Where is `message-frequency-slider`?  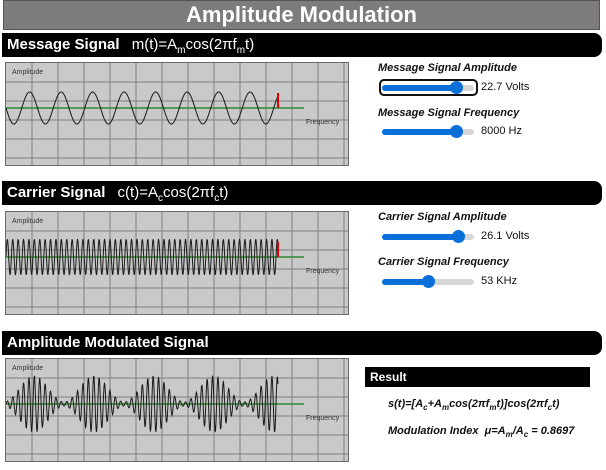 message-frequency-slider is located at coordinates (456, 131).